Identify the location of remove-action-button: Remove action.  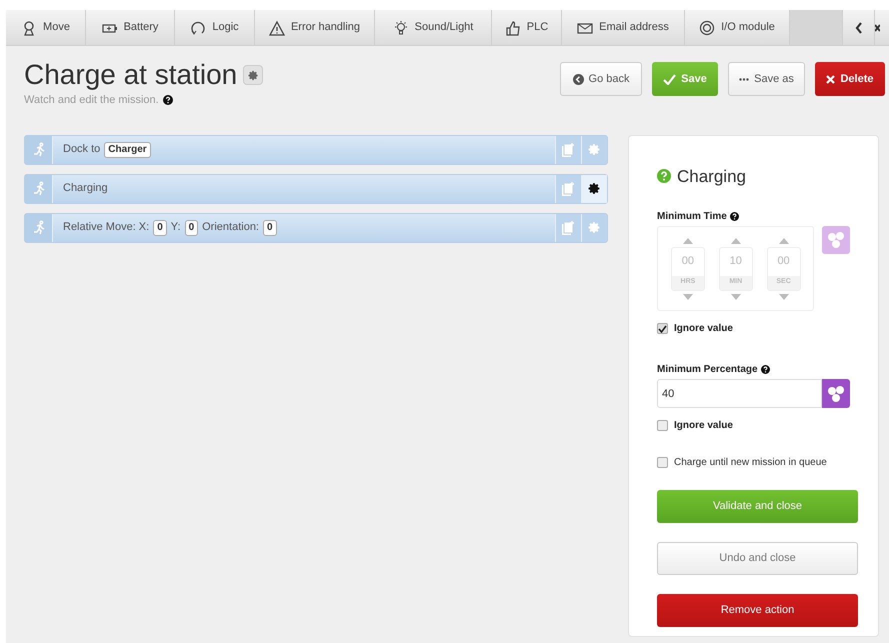
(757, 610).